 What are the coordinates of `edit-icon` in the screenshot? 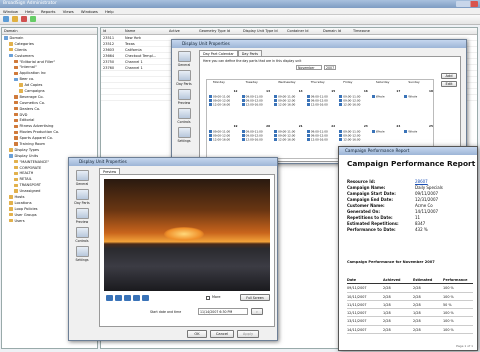 It's located at (15, 19).